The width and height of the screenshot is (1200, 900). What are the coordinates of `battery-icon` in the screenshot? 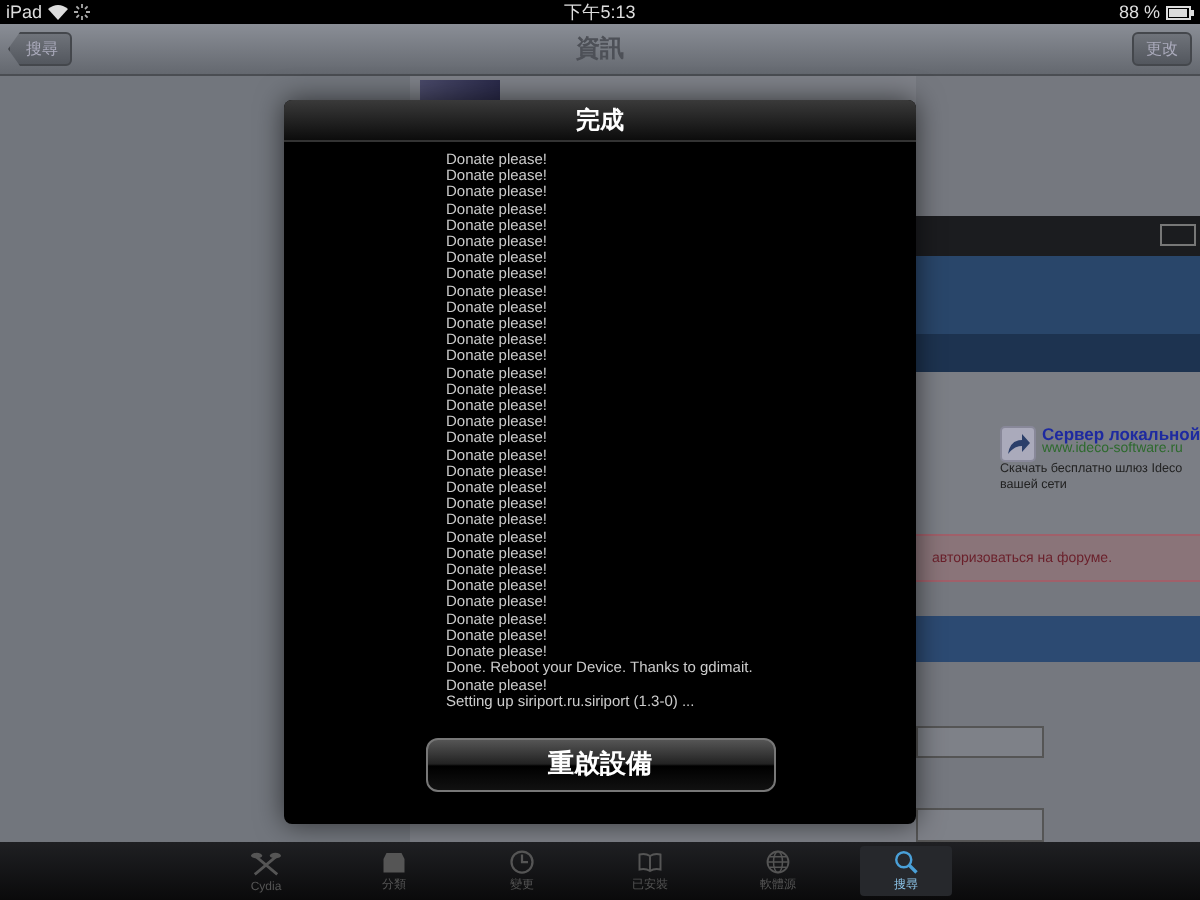 It's located at (1180, 12).